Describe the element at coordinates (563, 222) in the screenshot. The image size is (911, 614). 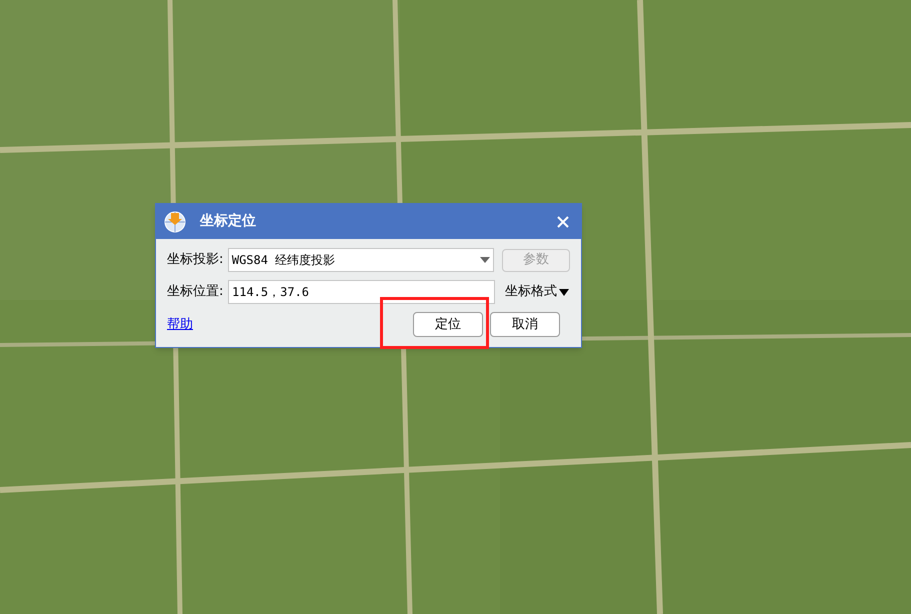
I see `close-icon` at that location.